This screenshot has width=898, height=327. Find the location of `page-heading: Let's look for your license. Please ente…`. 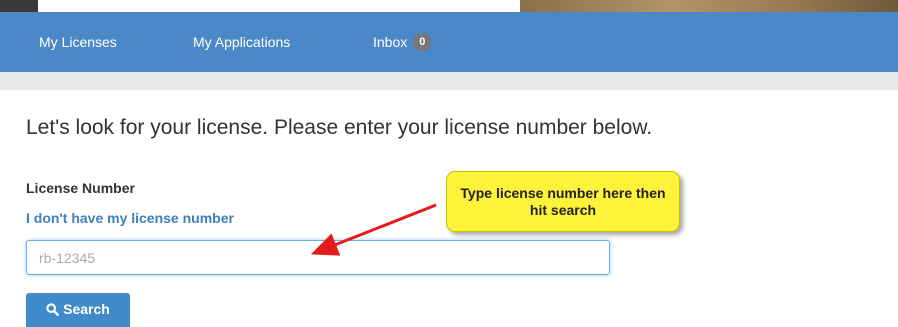

page-heading: Let's look for your license. Please ente… is located at coordinates (339, 127).